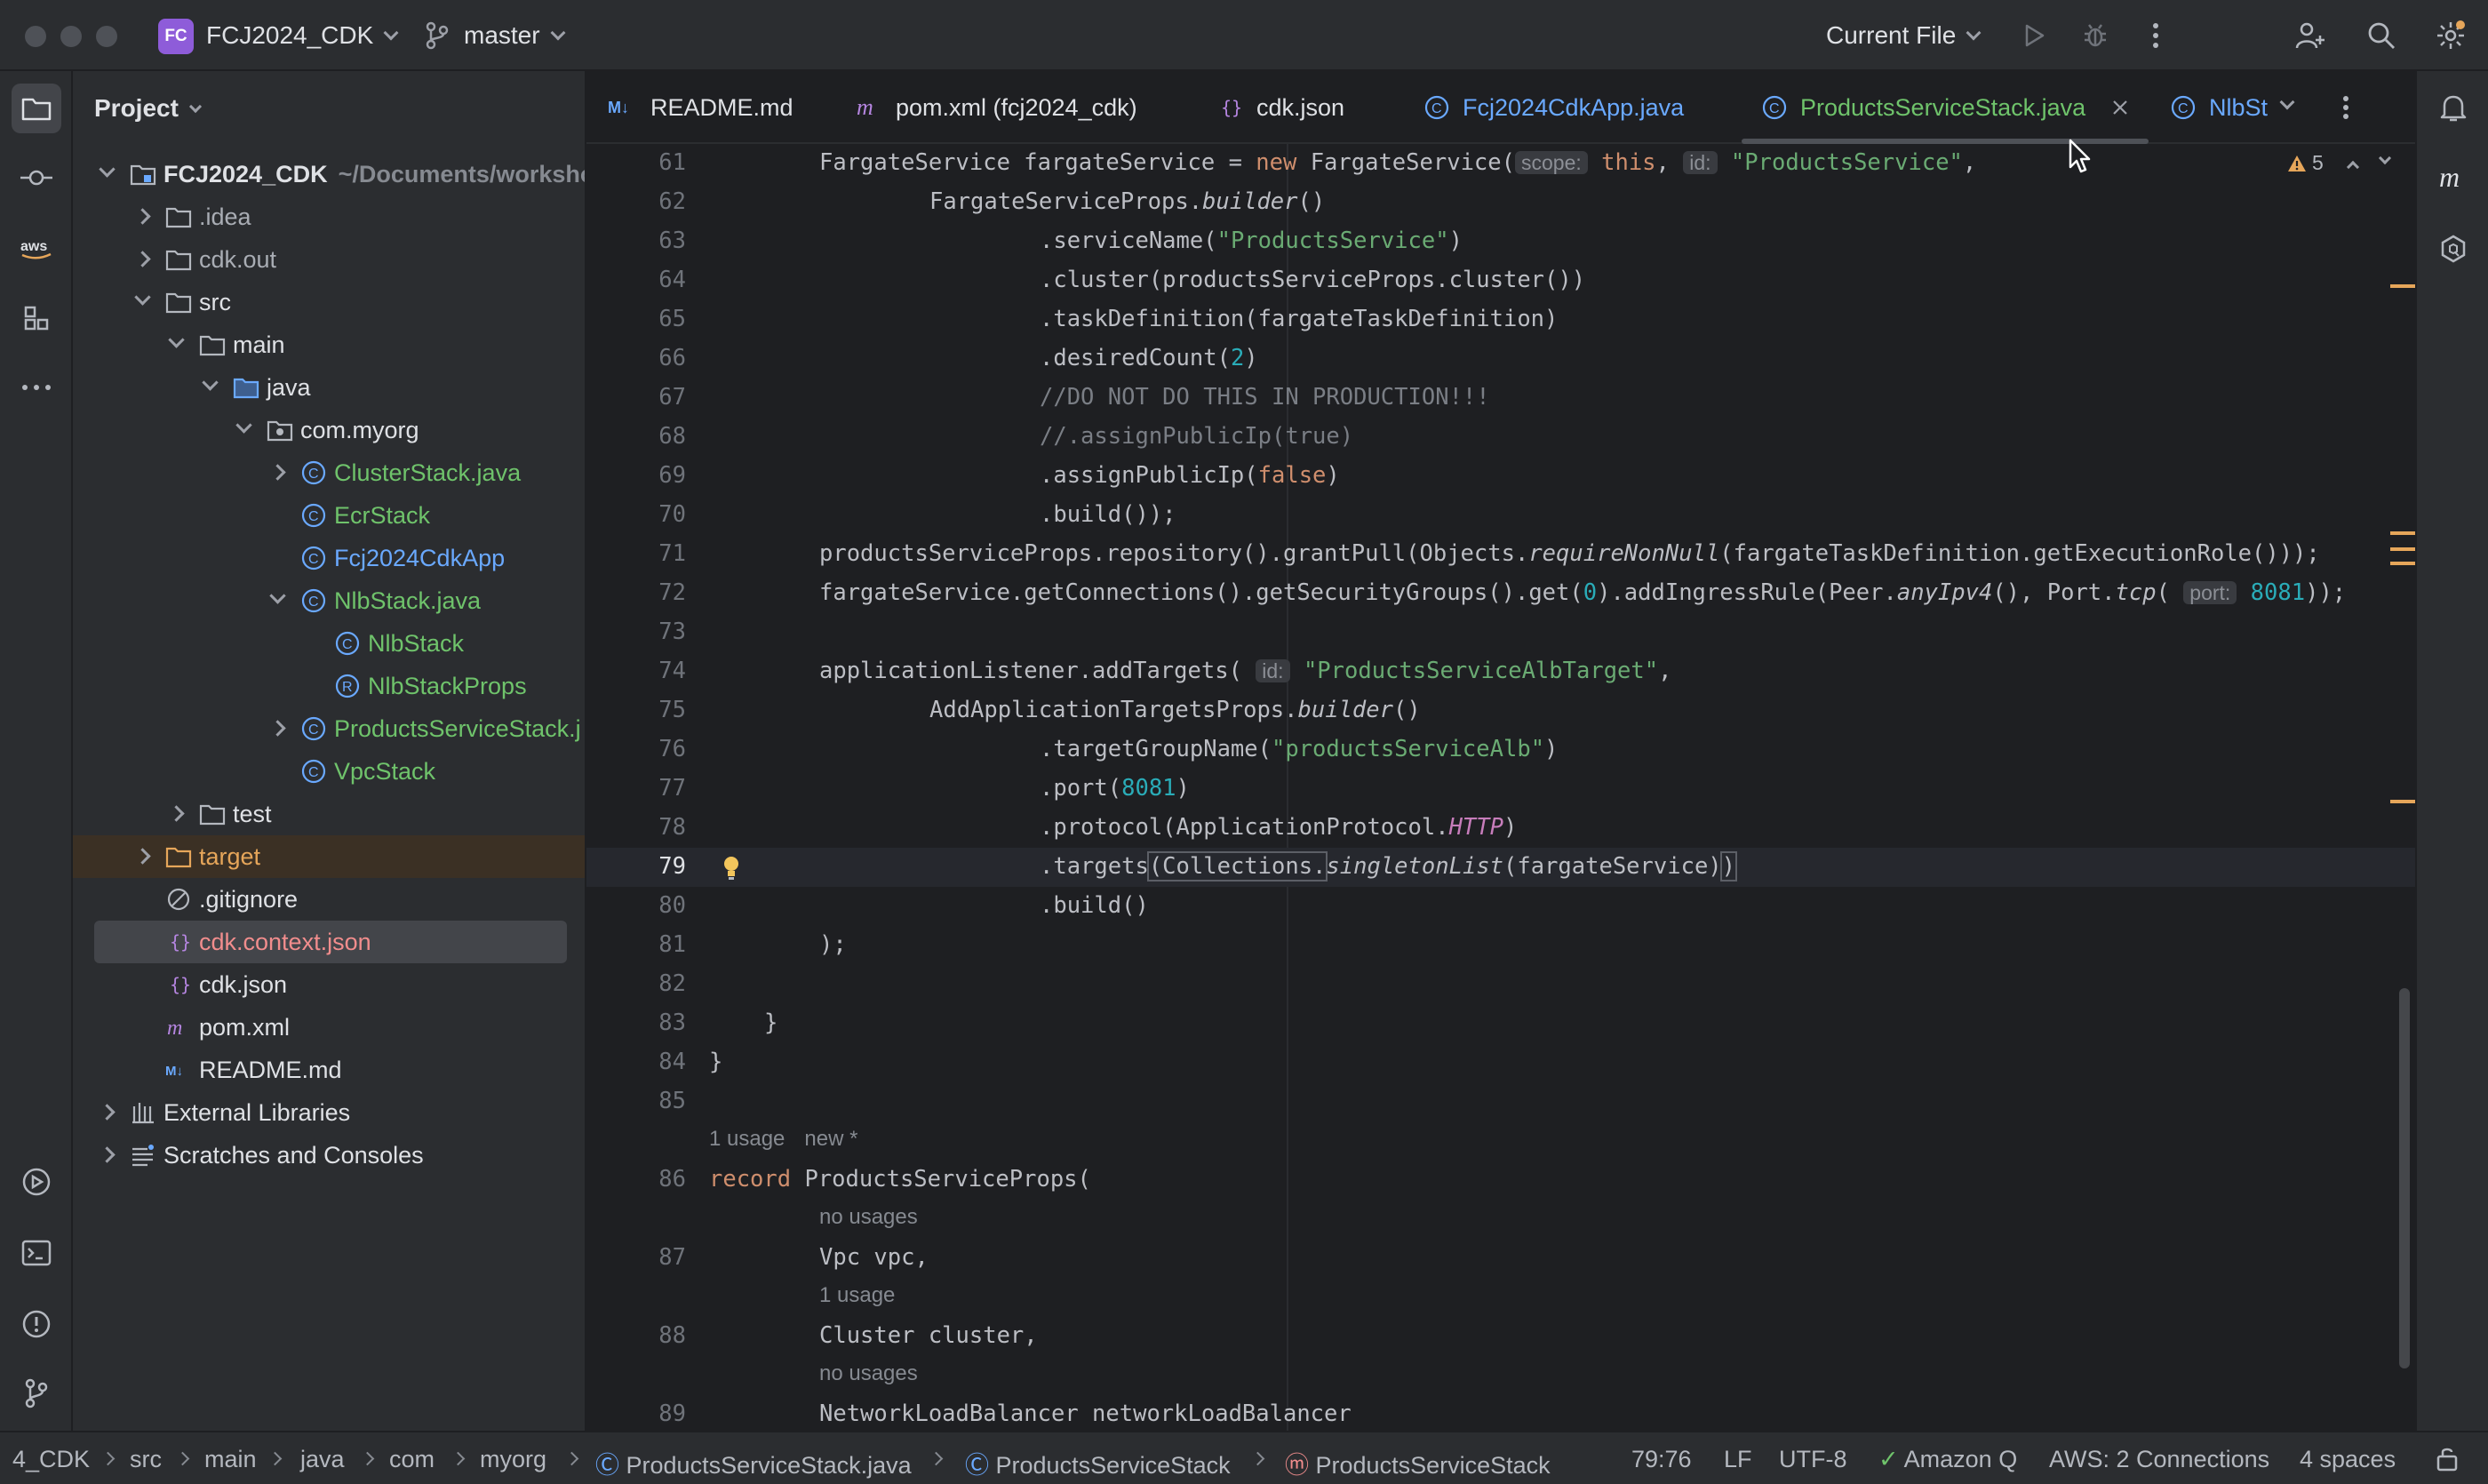 The width and height of the screenshot is (2488, 1484). Describe the element at coordinates (412, 1459) in the screenshot. I see `breadcrumb-item: com` at that location.